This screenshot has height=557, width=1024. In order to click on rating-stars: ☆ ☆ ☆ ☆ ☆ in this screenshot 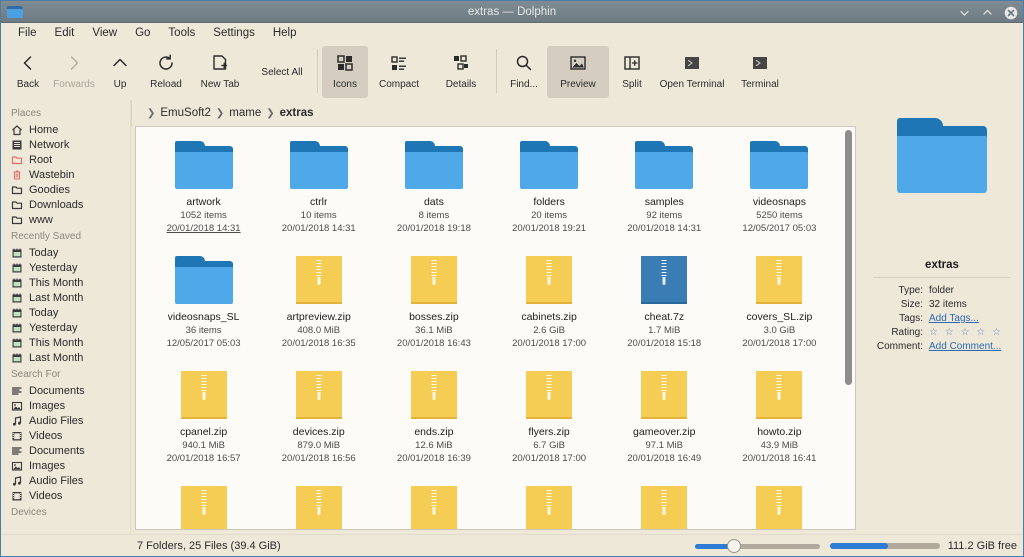, I will do `click(966, 332)`.